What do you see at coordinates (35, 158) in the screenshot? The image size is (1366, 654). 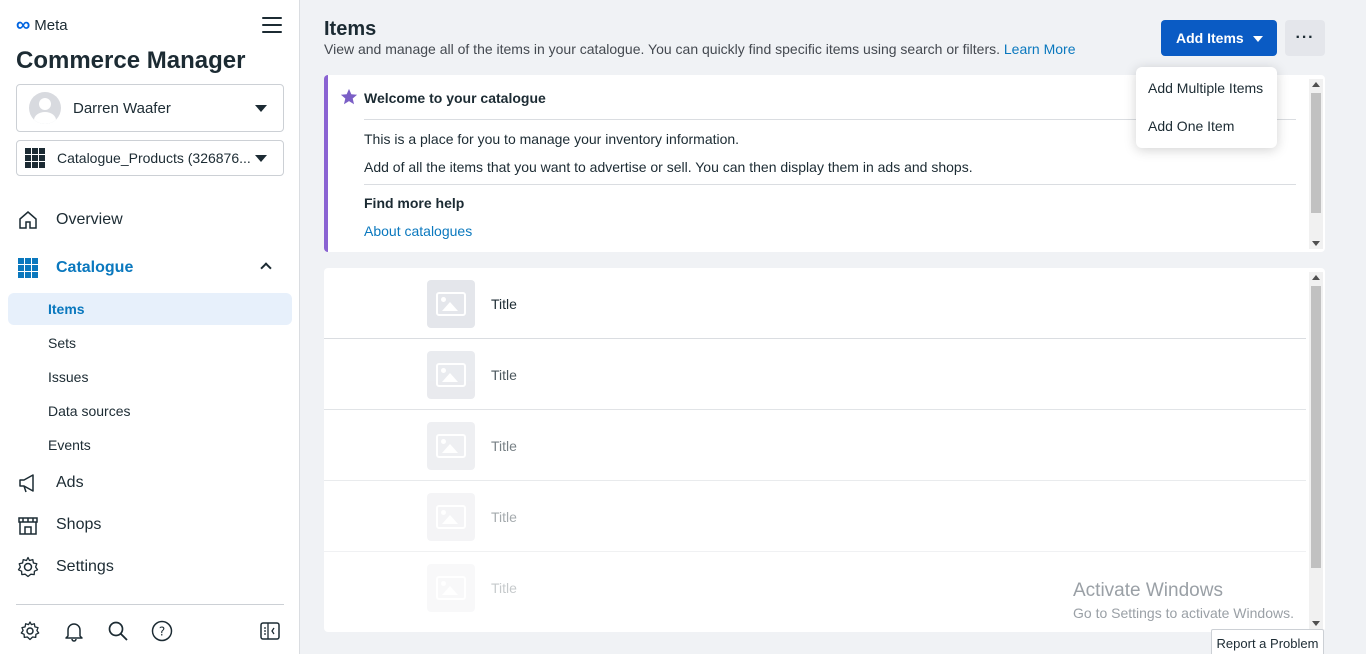 I see `catalogue-grid-icon` at bounding box center [35, 158].